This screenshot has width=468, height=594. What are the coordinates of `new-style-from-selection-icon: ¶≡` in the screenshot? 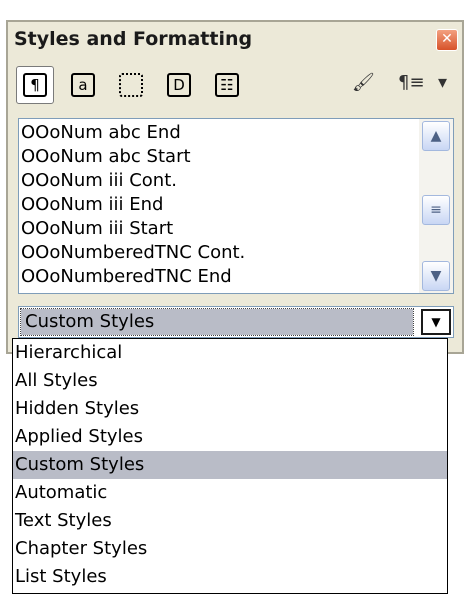 It's located at (411, 82).